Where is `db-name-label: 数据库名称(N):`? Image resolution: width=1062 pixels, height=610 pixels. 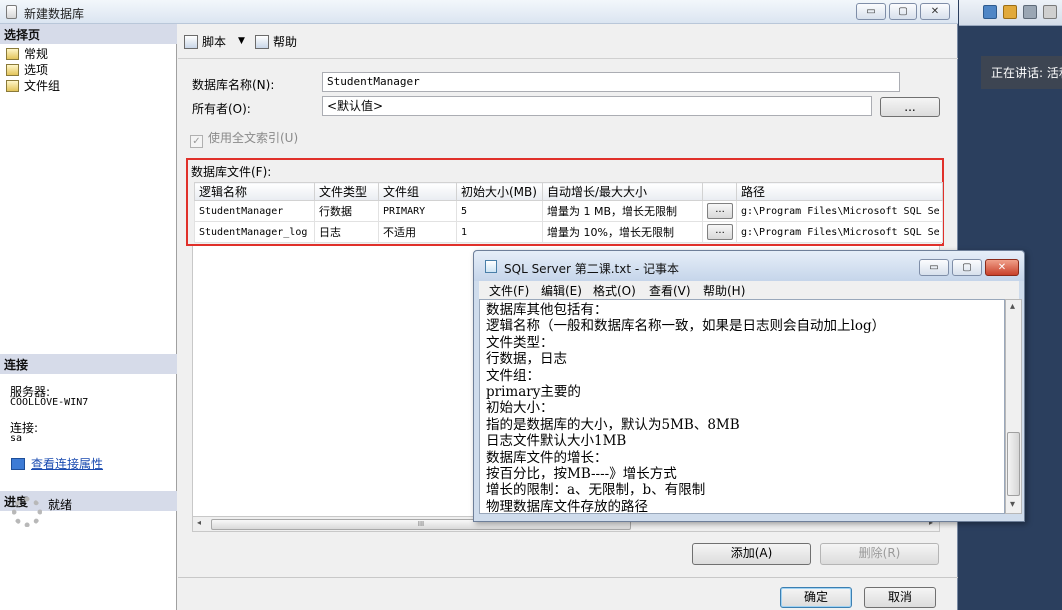
db-name-label: 数据库名称(N): is located at coordinates (233, 85).